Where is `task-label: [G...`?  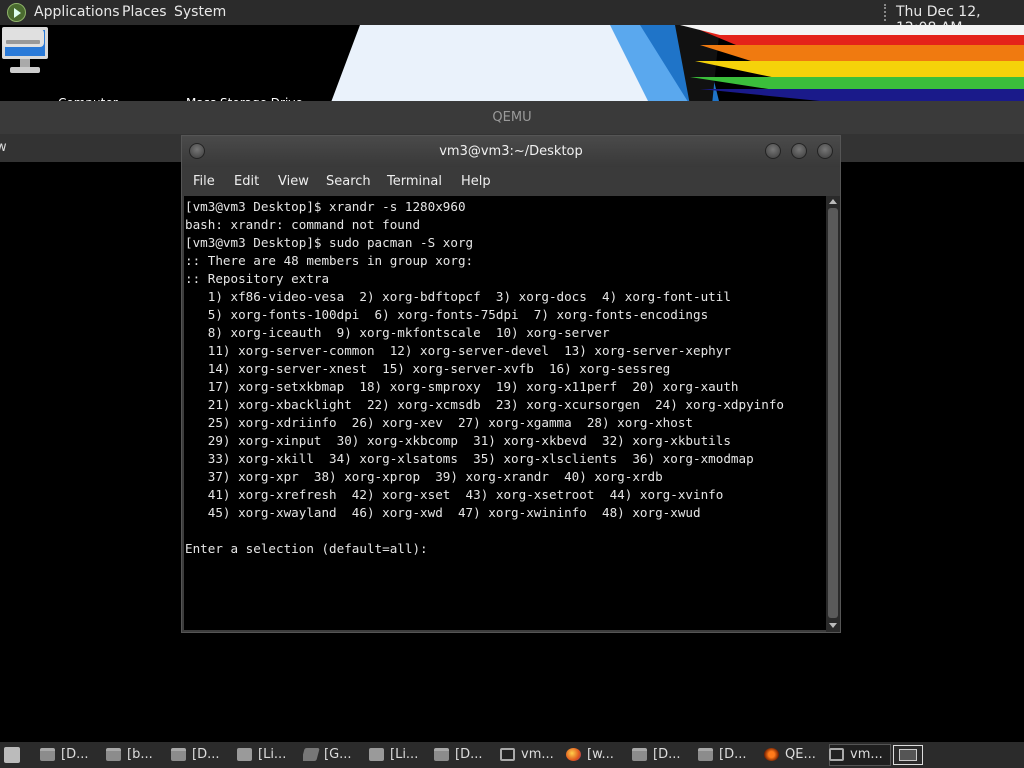 task-label: [G... is located at coordinates (338, 754).